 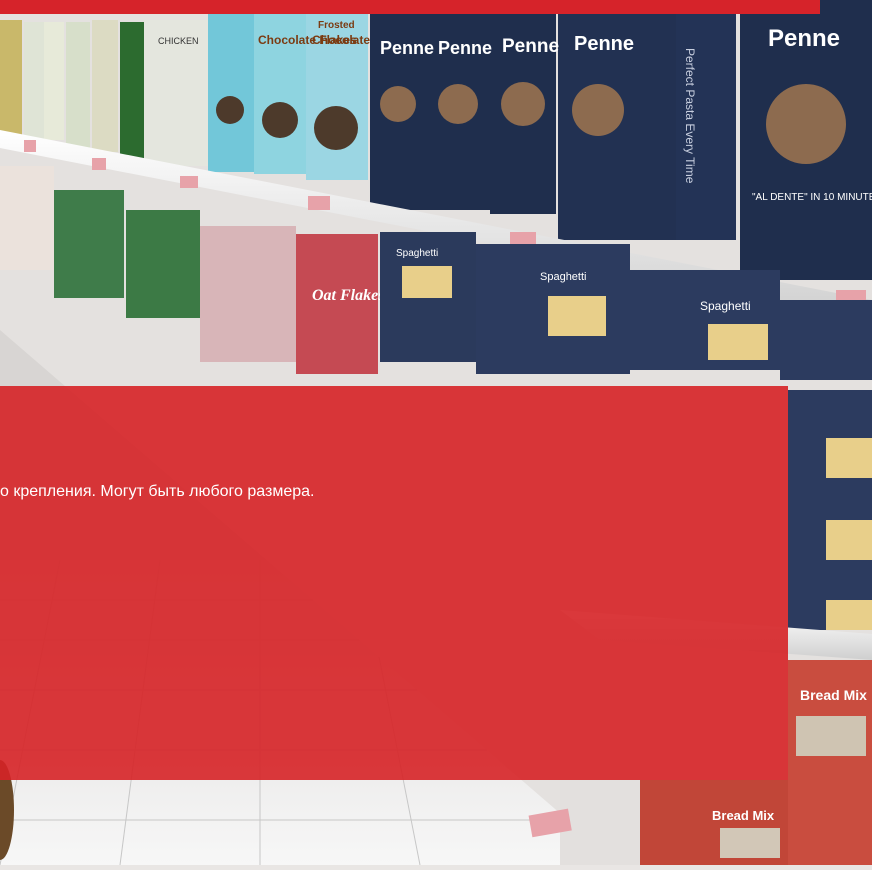 What do you see at coordinates (336, 25) in the screenshot?
I see `svg-text: Frosted` at bounding box center [336, 25].